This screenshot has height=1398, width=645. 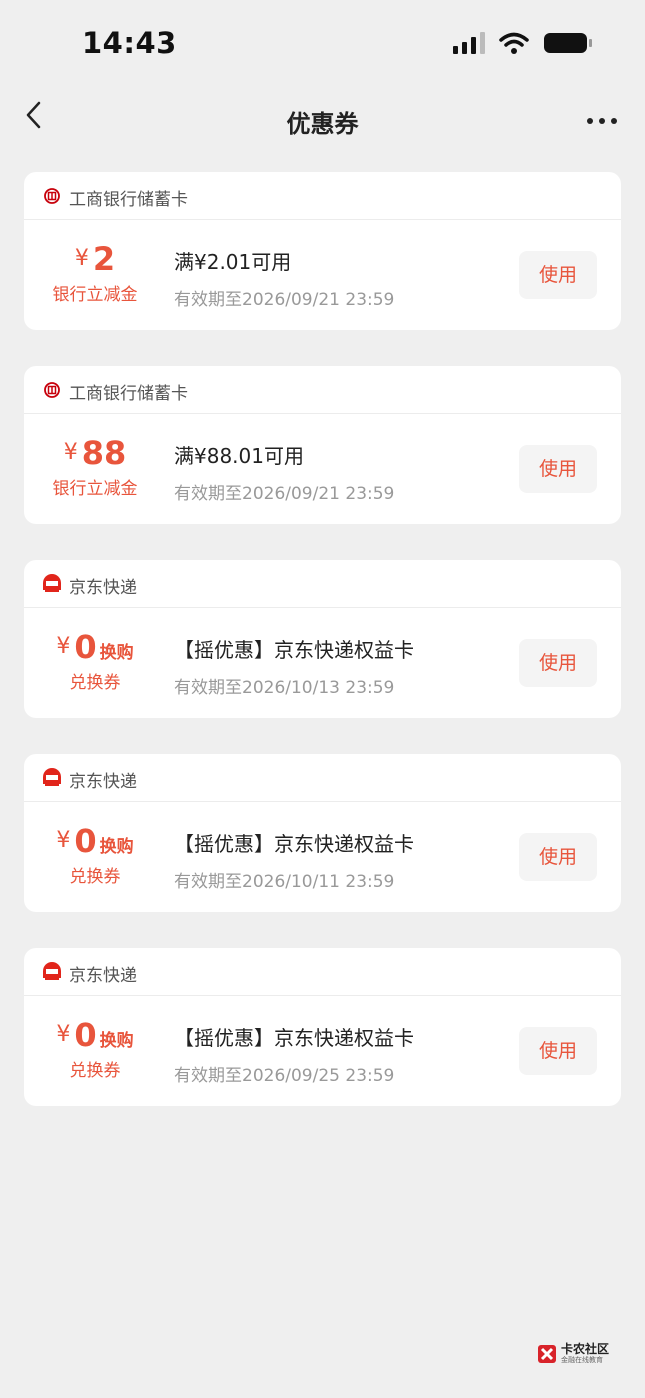 I want to click on coupon-value: ¥88 银行立减金, so click(x=95, y=466).